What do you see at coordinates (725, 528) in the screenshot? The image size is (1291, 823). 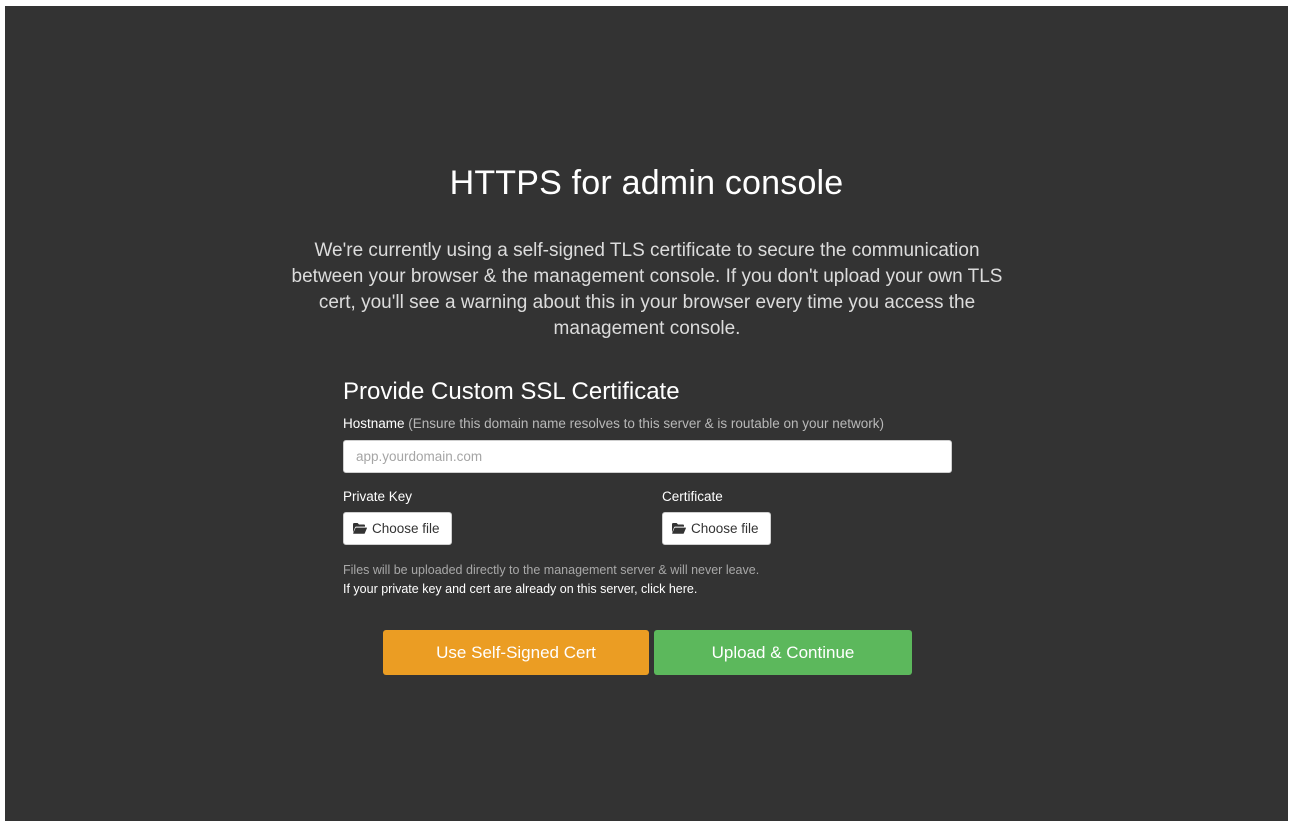 I see `certificate-button-label: Choose file` at bounding box center [725, 528].